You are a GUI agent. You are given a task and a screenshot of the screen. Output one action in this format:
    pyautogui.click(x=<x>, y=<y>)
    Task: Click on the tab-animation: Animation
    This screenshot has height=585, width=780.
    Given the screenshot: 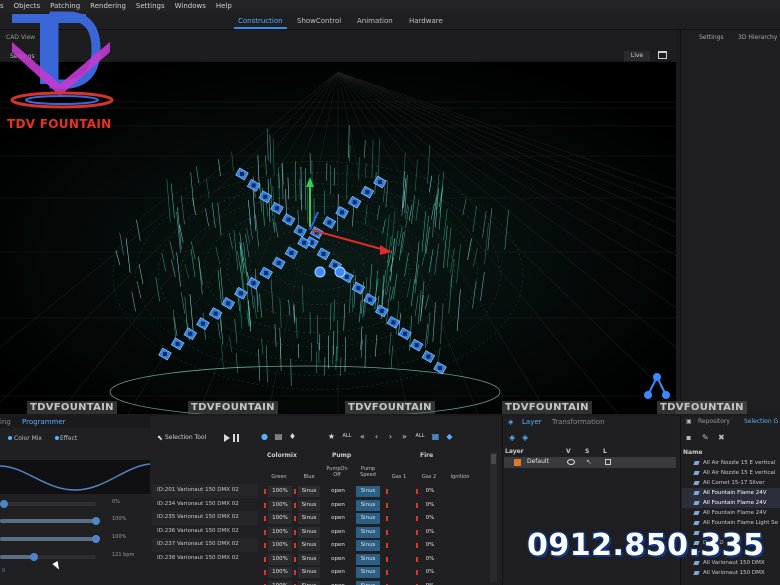 What is the action you would take?
    pyautogui.click(x=375, y=21)
    